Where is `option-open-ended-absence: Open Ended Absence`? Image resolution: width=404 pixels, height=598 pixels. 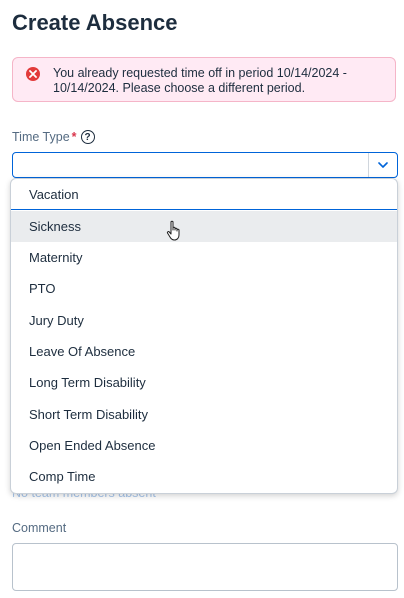 option-open-ended-absence: Open Ended Absence is located at coordinates (204, 445).